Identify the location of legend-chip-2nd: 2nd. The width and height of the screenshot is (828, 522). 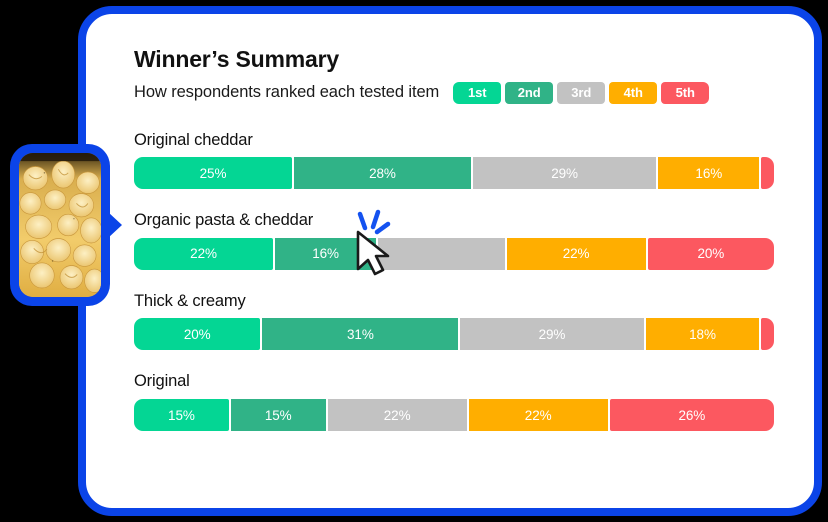
(529, 92).